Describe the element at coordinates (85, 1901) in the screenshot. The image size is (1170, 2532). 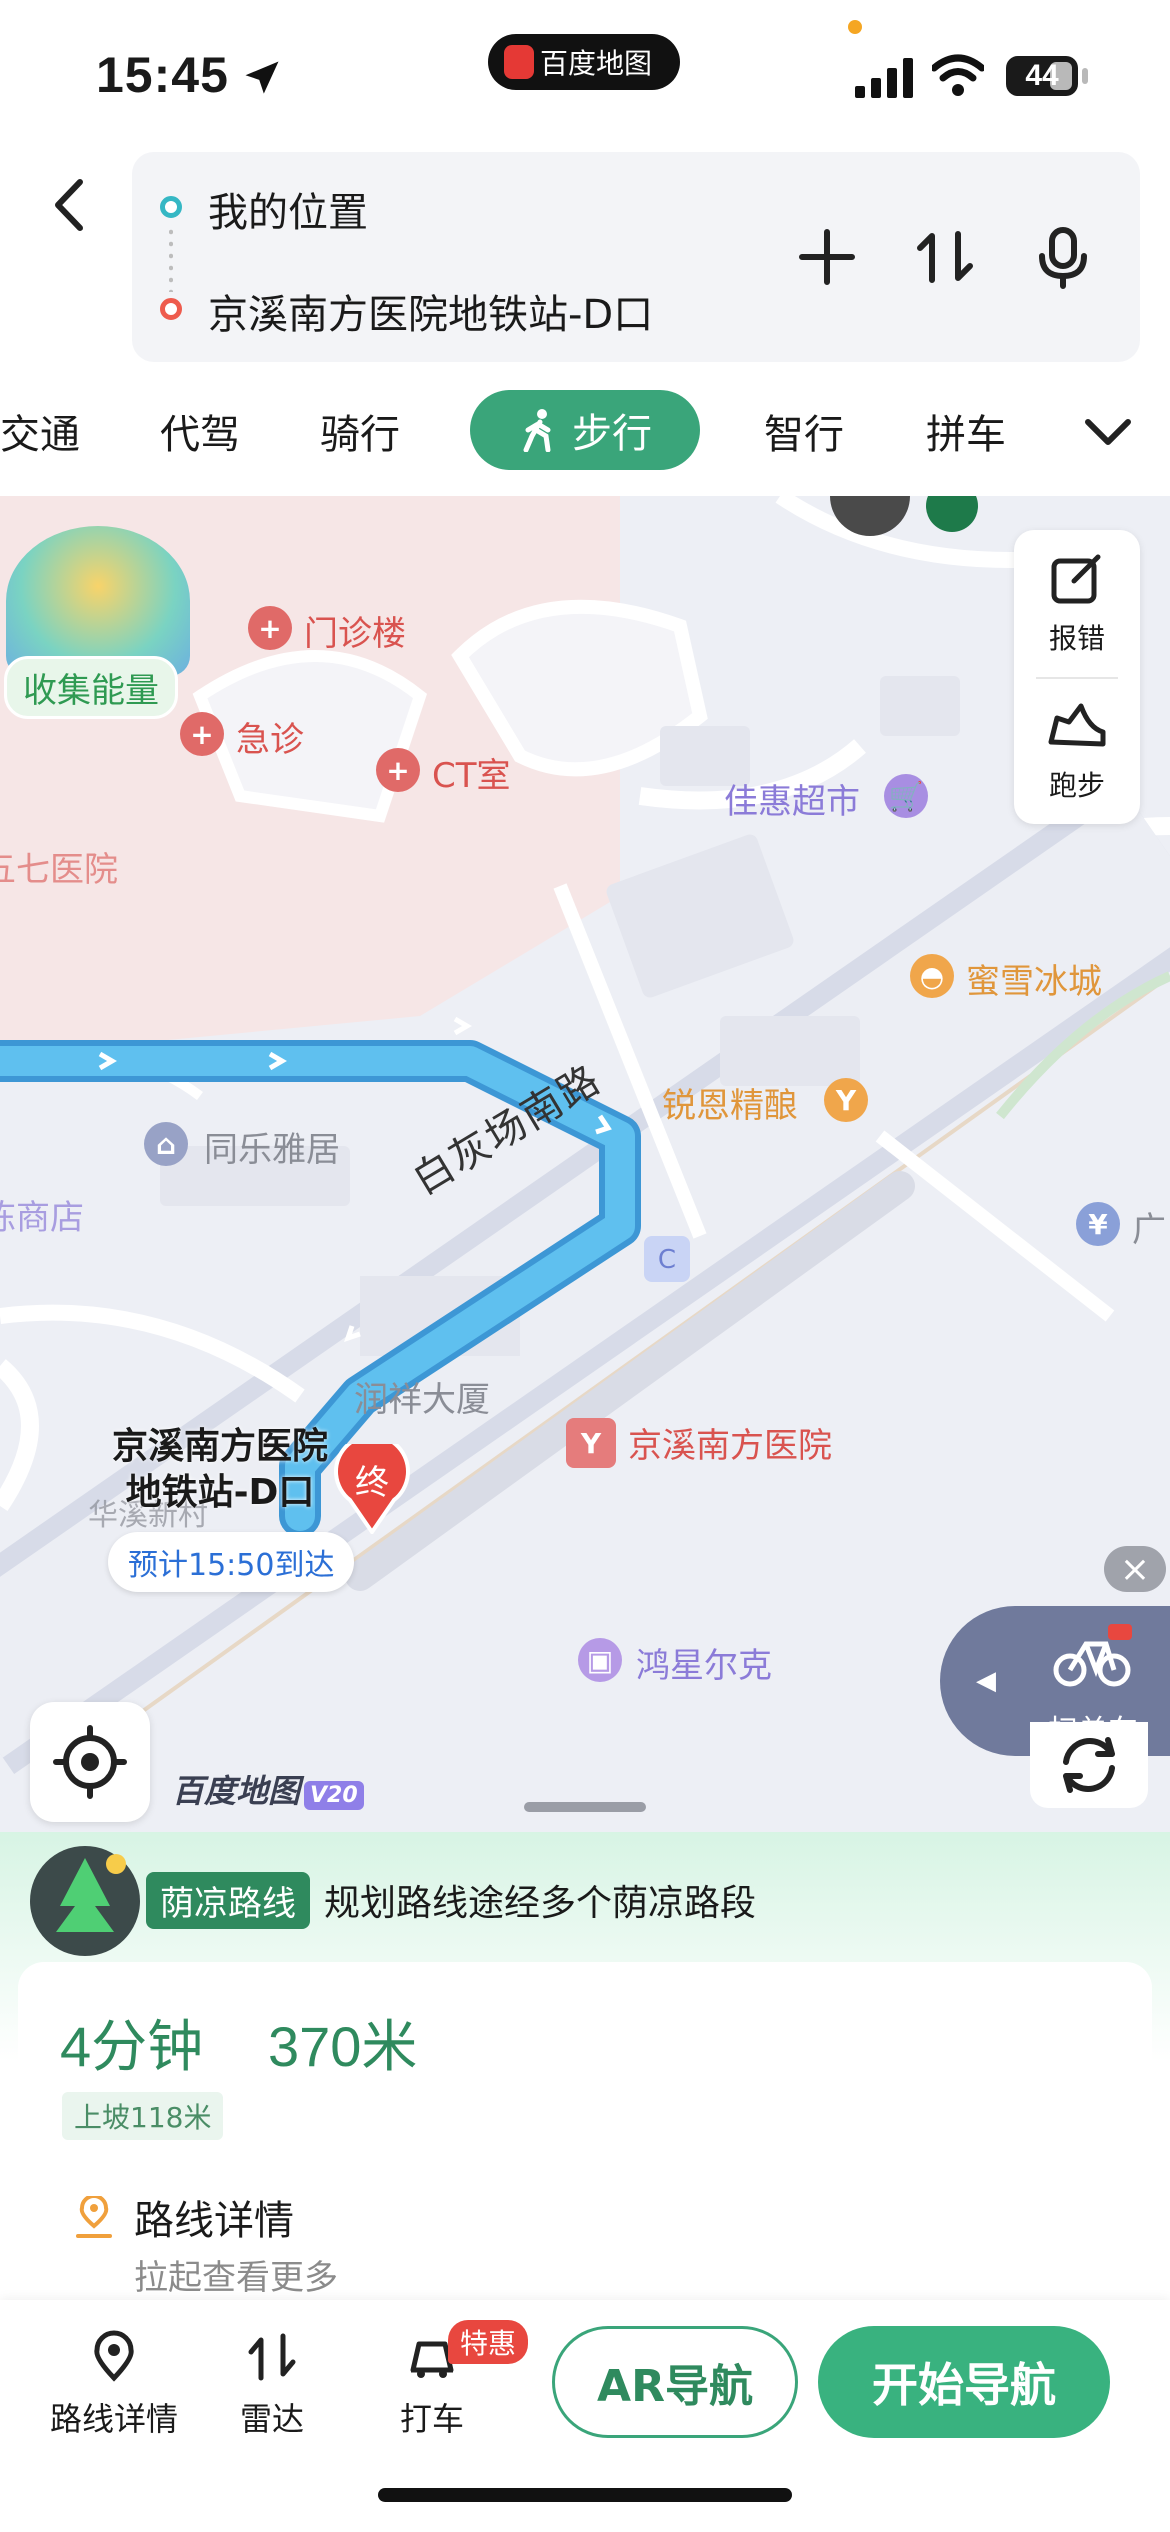
I see `tree-shade-icon` at that location.